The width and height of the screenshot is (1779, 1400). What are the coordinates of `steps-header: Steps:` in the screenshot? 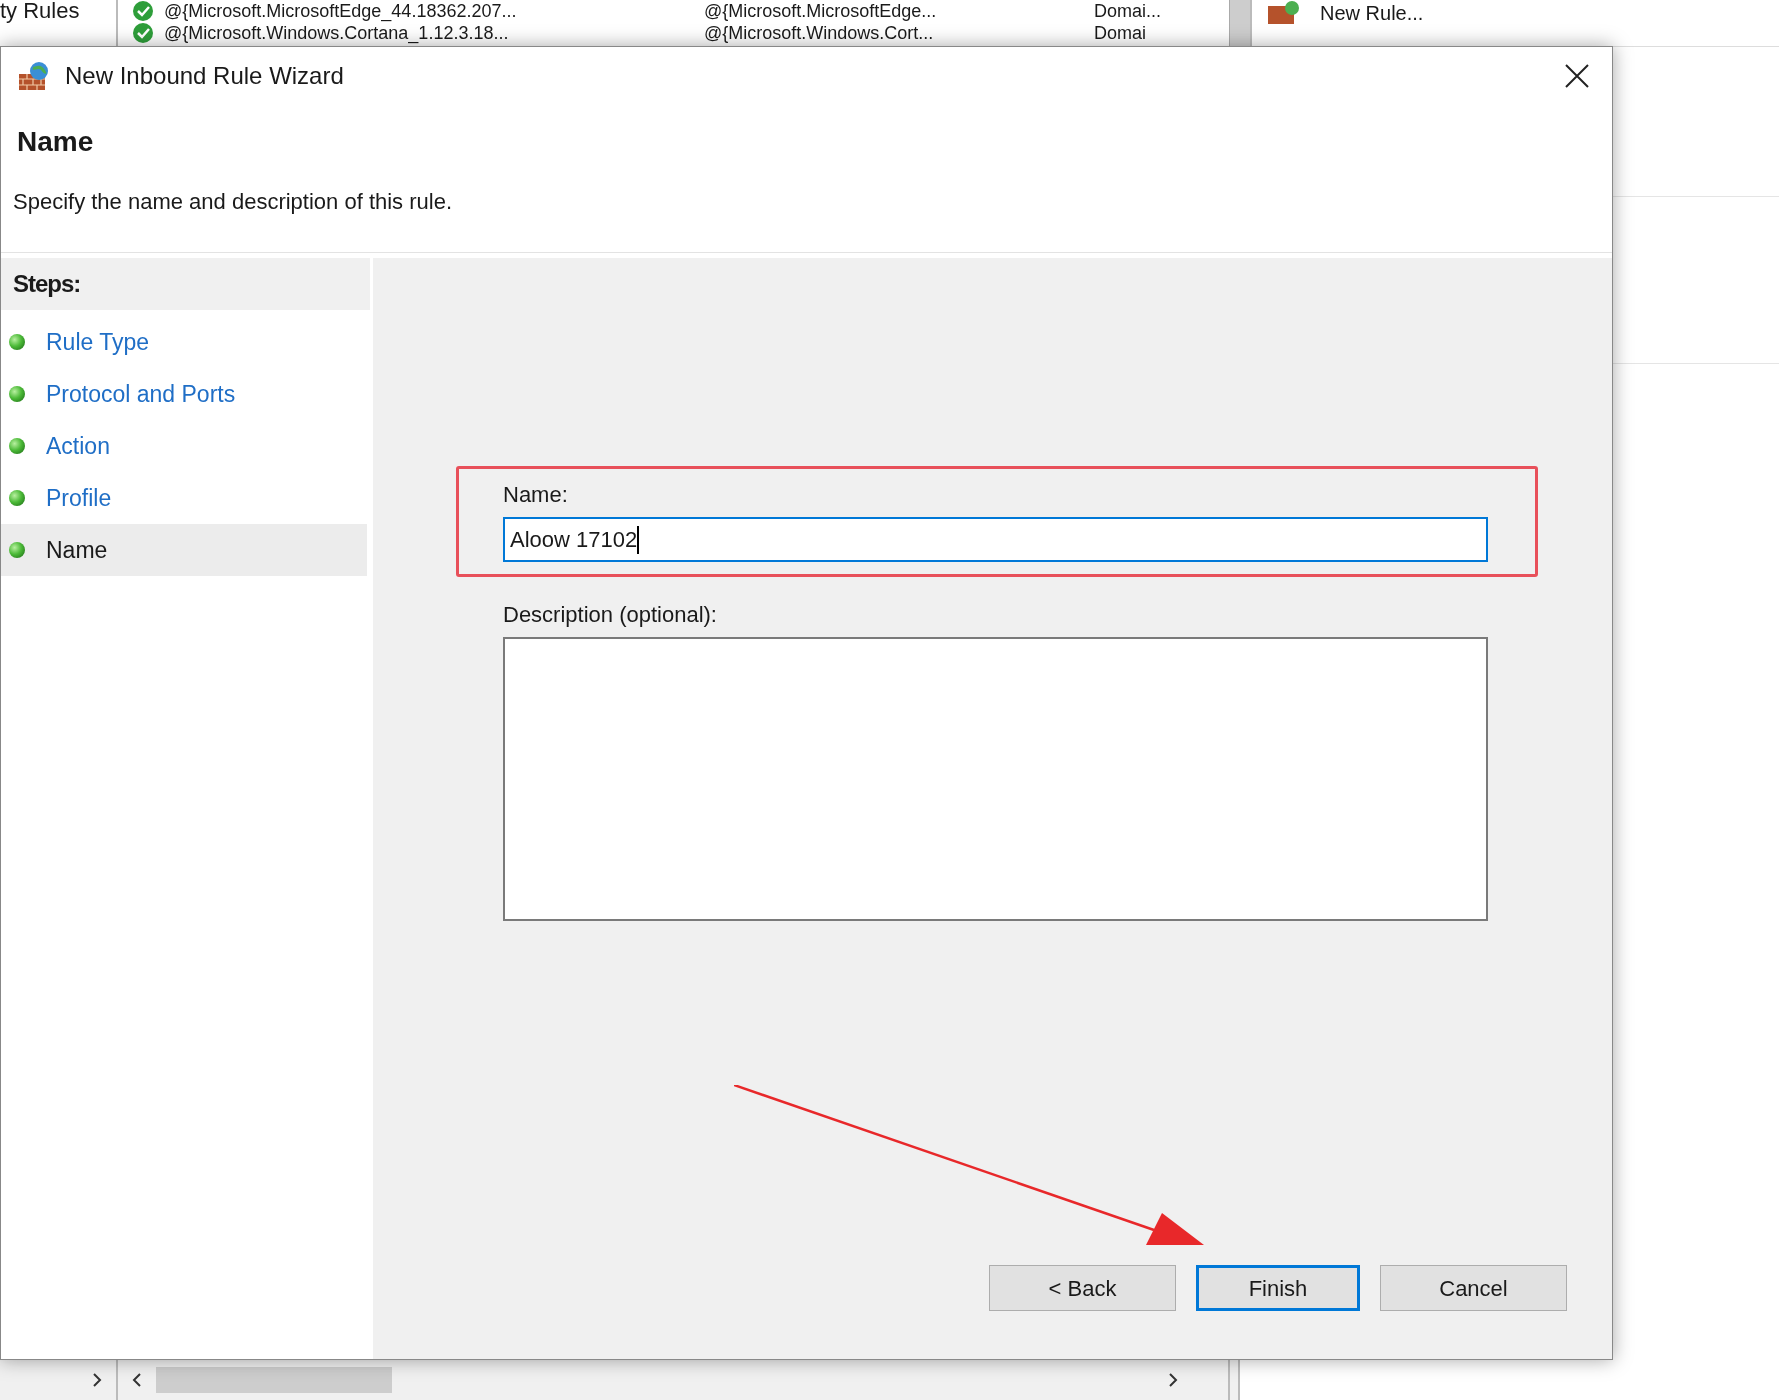 It's located at (185, 284).